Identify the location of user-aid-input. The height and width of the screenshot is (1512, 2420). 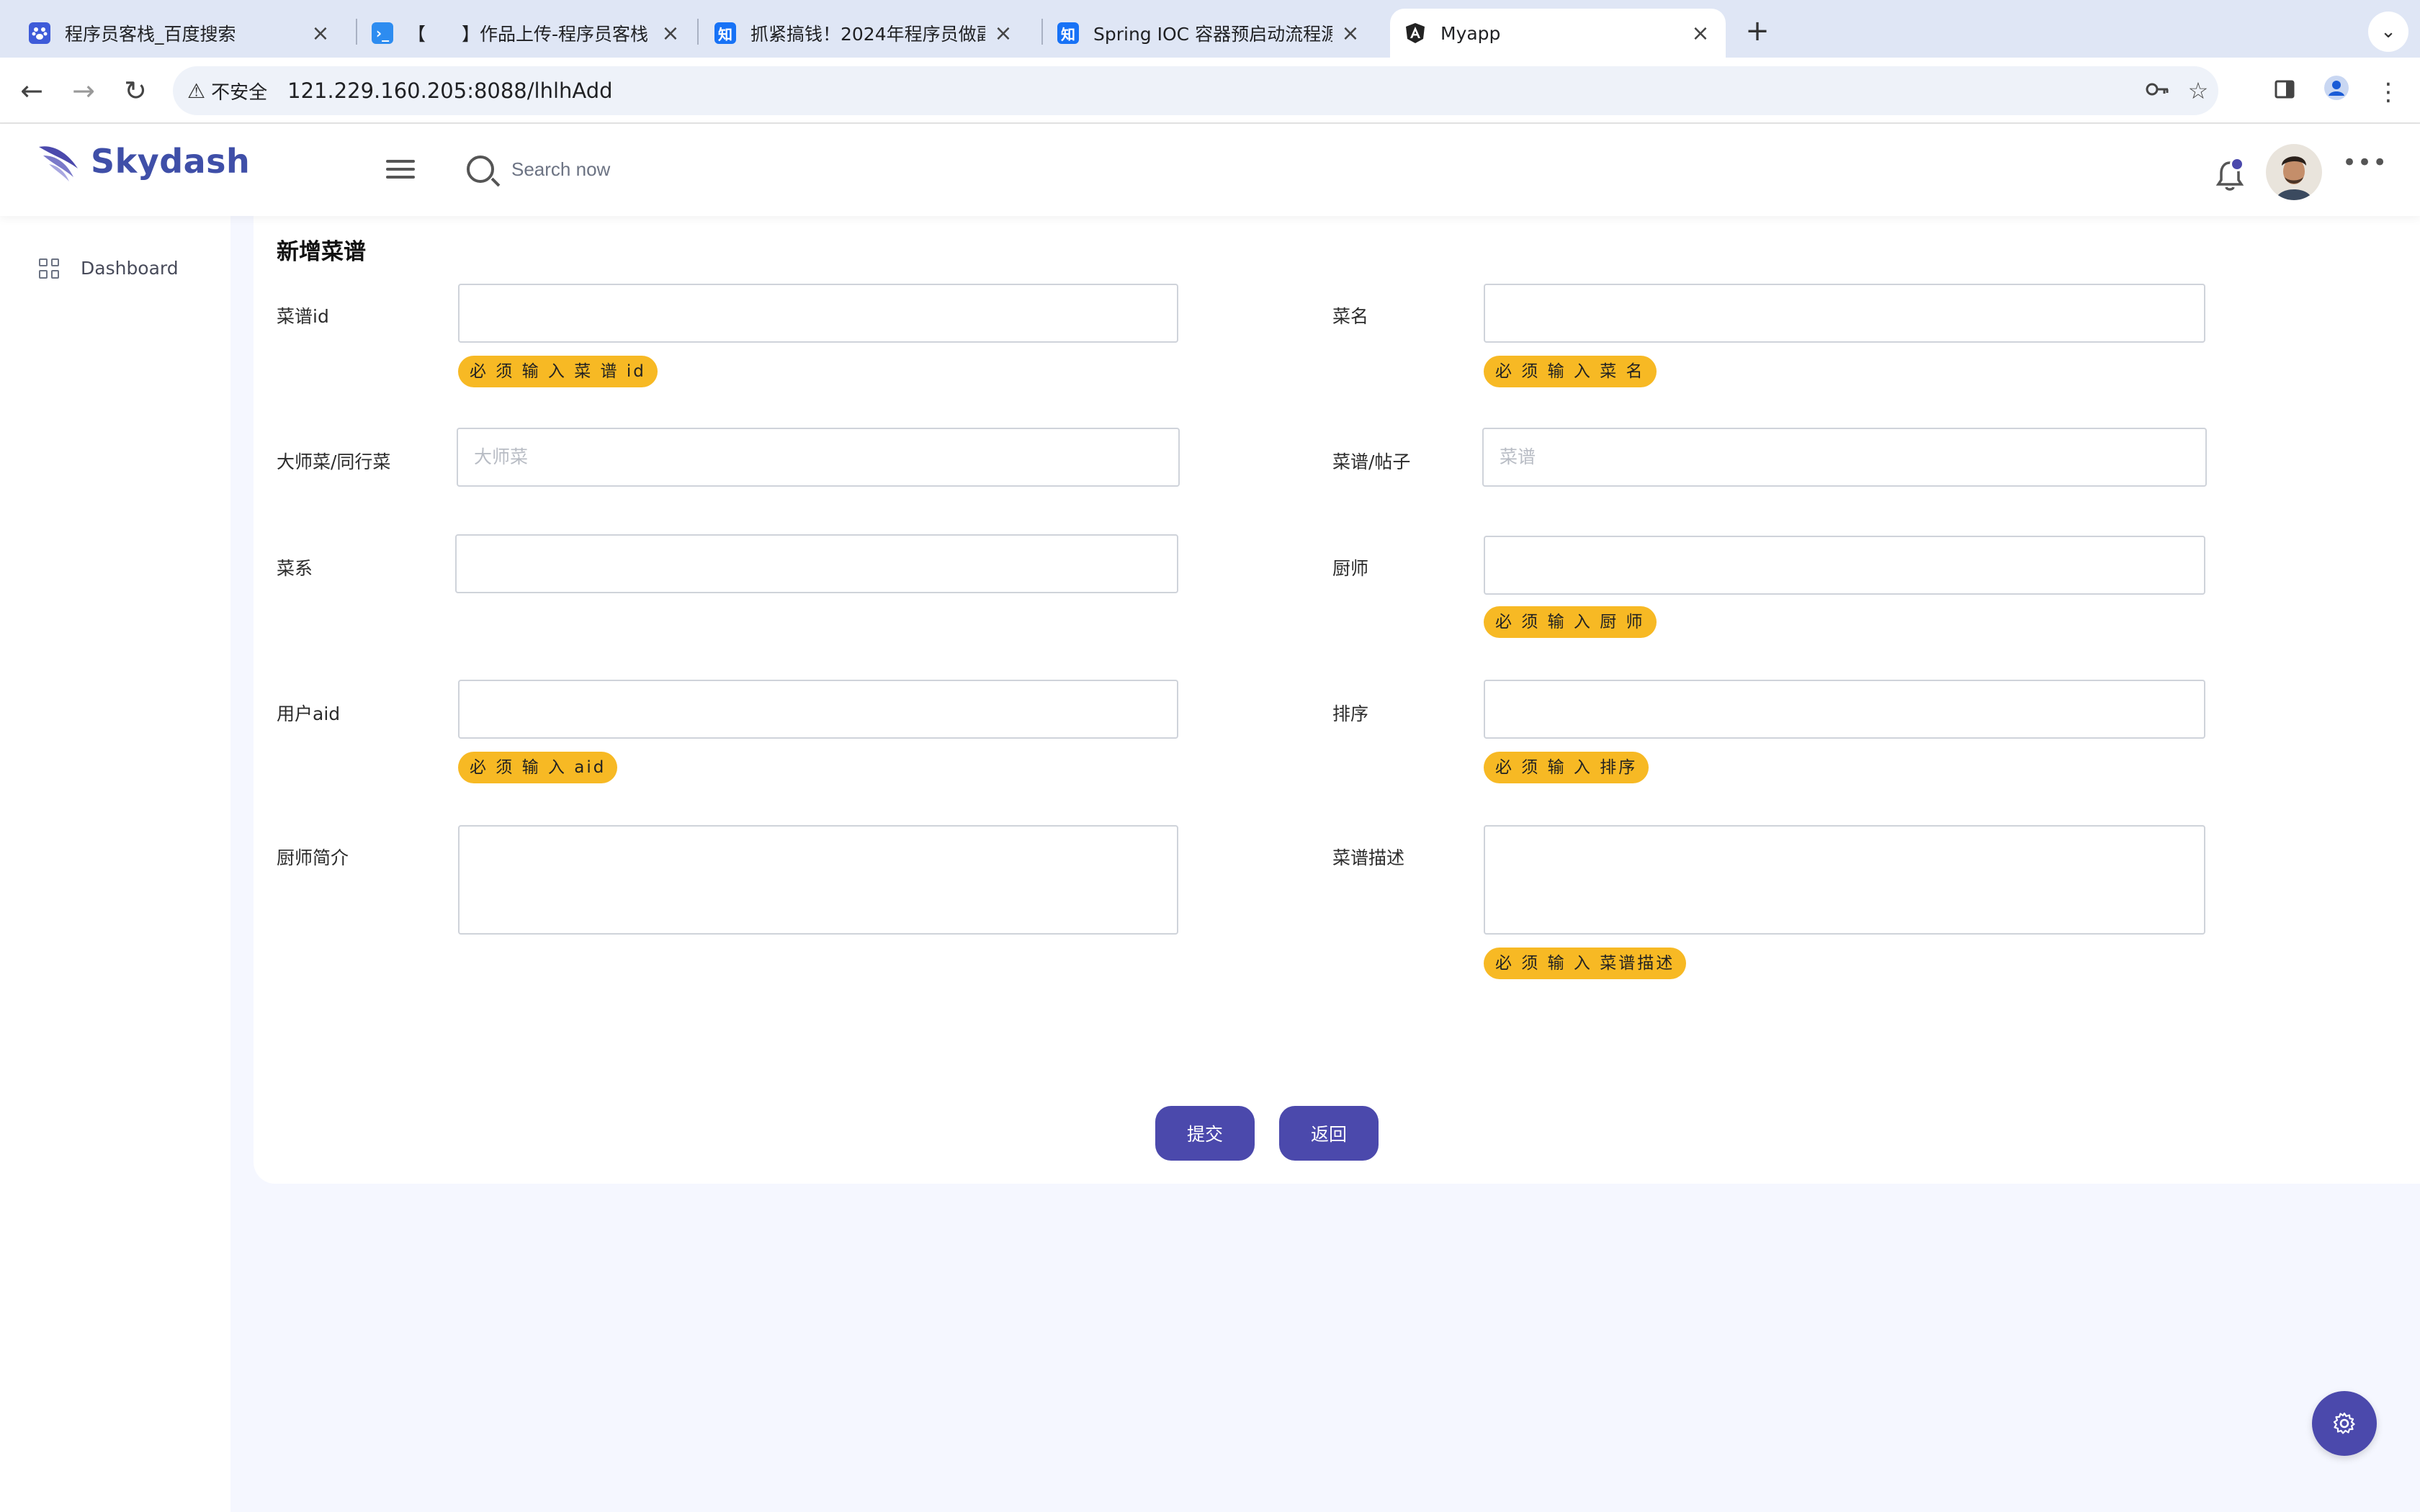
(818, 709).